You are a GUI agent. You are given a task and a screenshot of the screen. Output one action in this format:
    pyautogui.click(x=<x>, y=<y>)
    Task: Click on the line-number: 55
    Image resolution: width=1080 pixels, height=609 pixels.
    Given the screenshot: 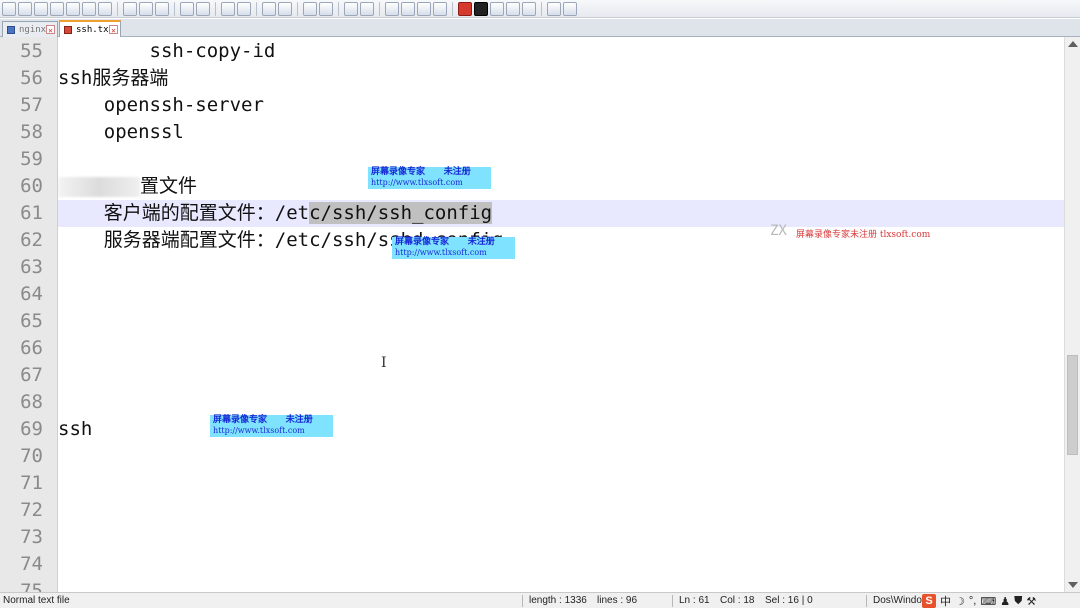 What is the action you would take?
    pyautogui.click(x=31, y=51)
    